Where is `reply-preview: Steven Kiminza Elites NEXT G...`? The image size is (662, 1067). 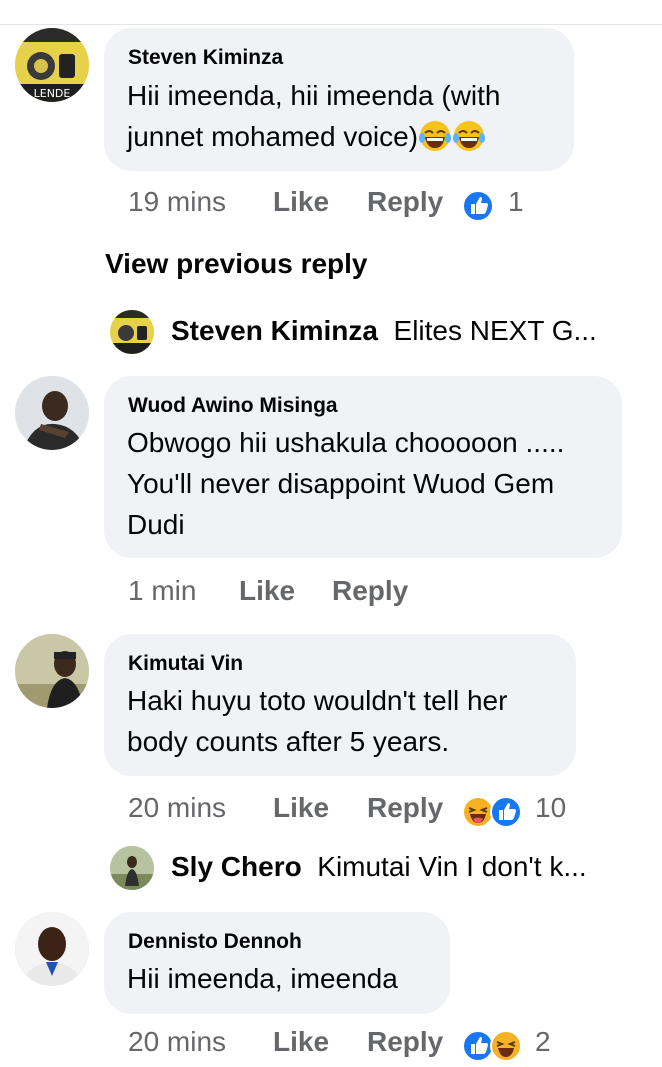
reply-preview: Steven Kiminza Elites NEXT G... is located at coordinates (384, 331).